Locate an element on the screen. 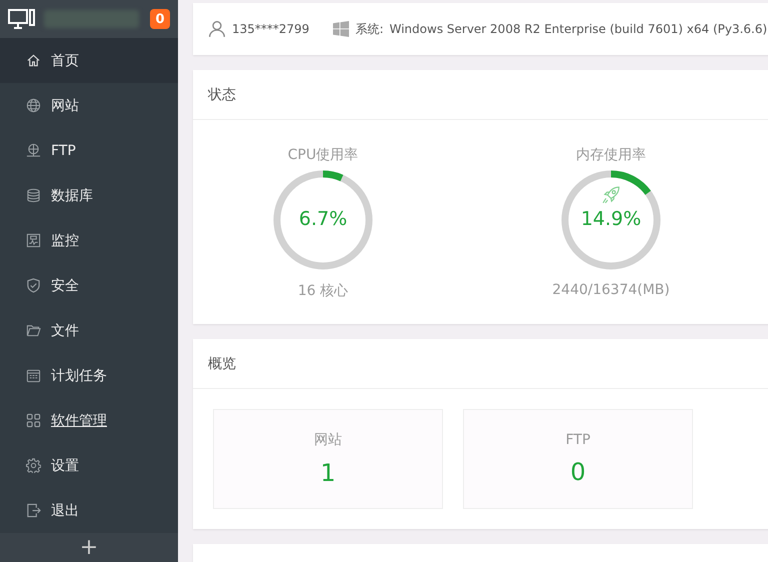 The width and height of the screenshot is (768, 562). sidebar-item: 安全 is located at coordinates (89, 285).